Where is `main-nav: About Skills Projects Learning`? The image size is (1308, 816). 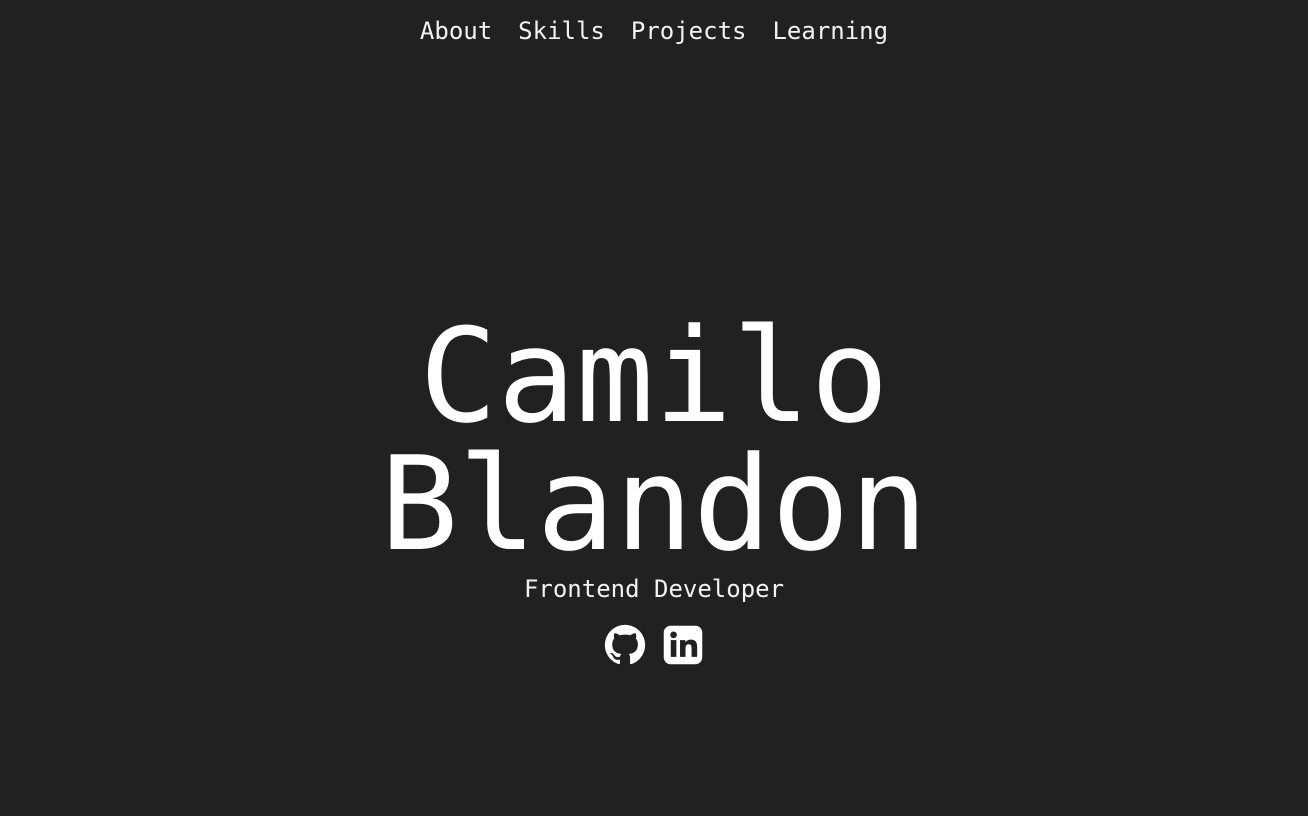 main-nav: About Skills Projects Learning is located at coordinates (654, 31).